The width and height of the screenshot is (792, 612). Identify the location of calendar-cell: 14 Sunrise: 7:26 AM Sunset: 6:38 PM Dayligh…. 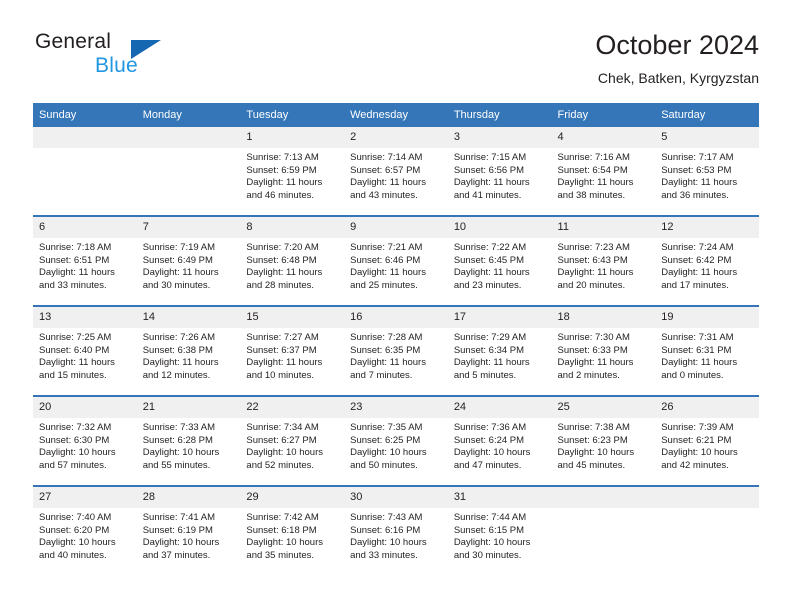
(188, 351).